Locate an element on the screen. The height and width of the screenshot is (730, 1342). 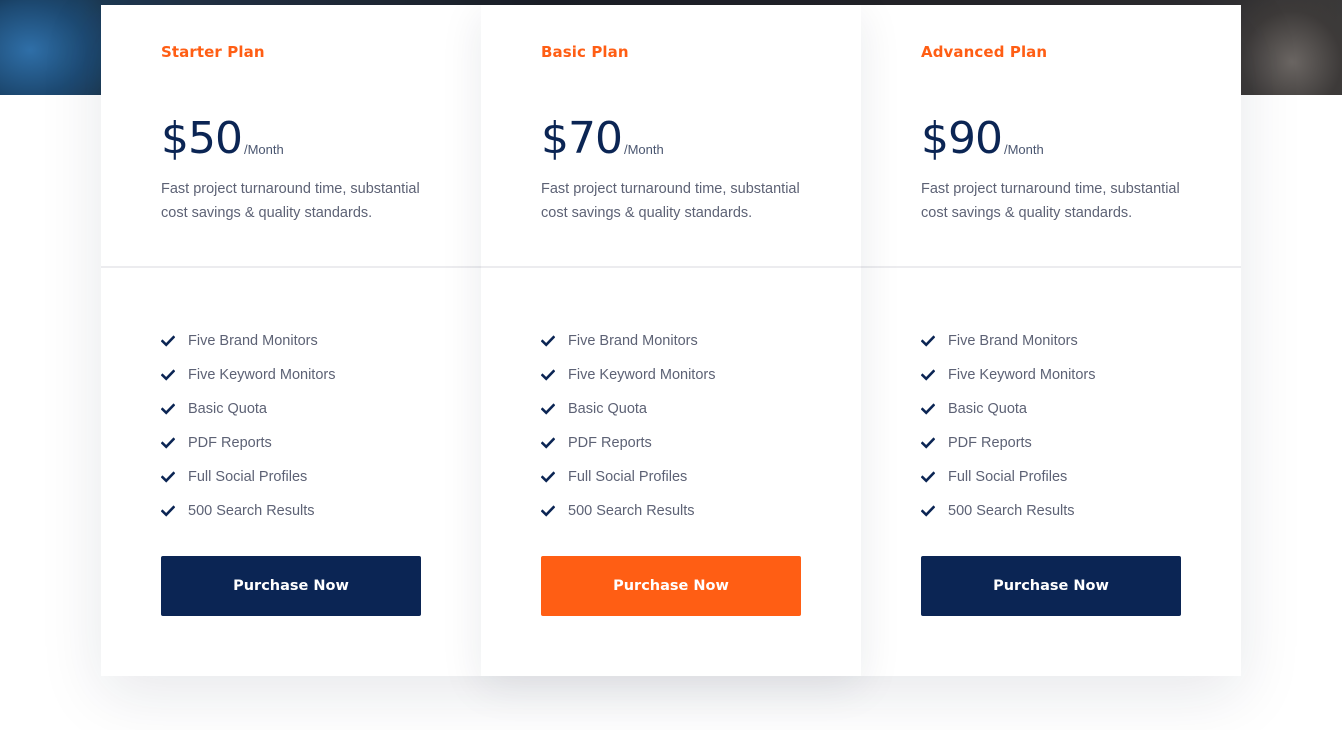
plan-price: $50 is located at coordinates (202, 138).